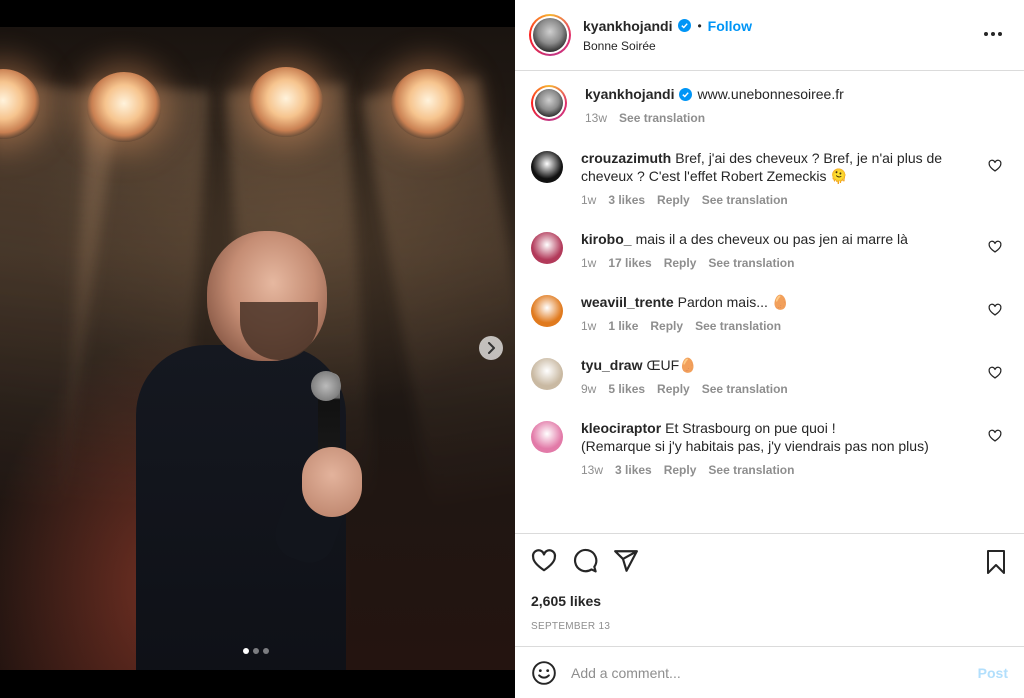 The image size is (1024, 698). I want to click on emoji-icon, so click(544, 673).